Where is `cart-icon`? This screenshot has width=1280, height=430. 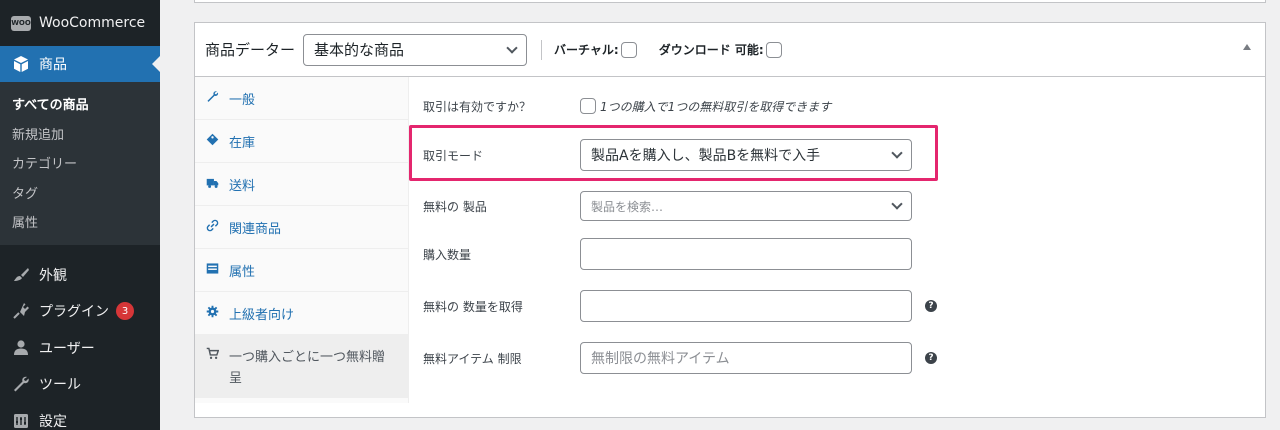
cart-icon is located at coordinates (212, 355).